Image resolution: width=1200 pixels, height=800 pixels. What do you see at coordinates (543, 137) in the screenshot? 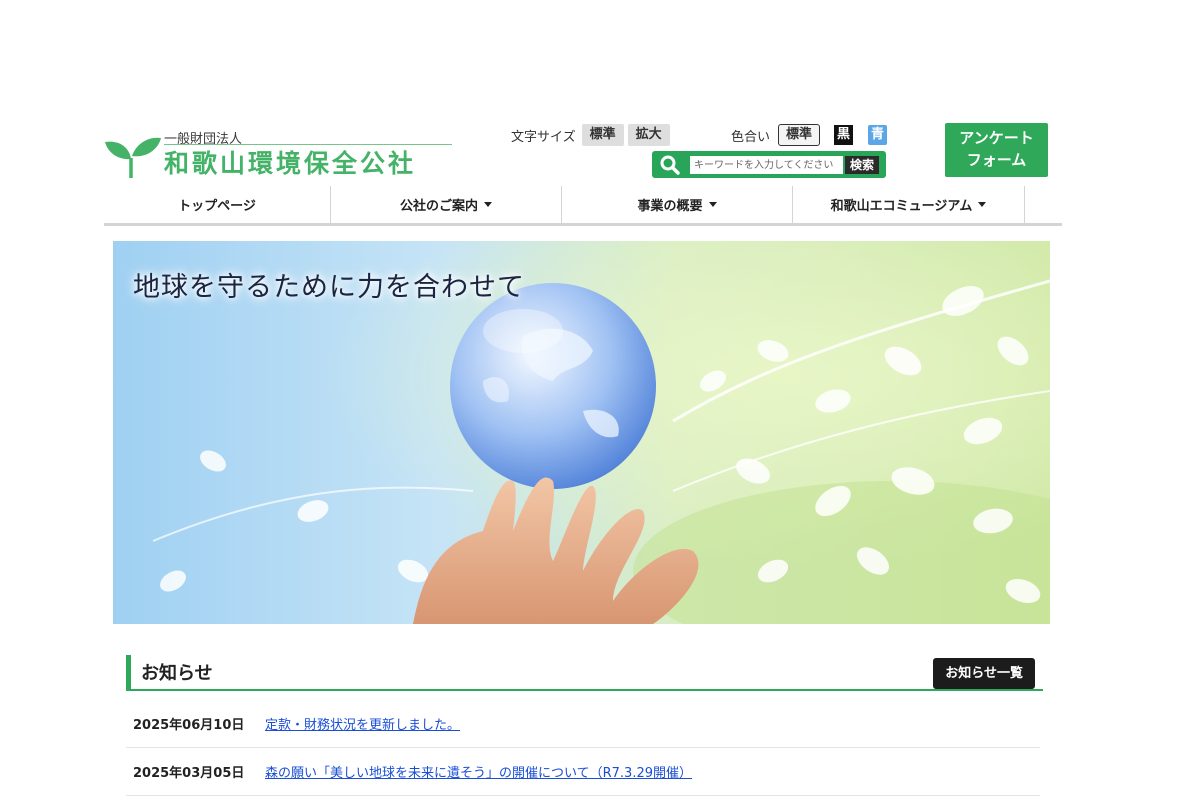
I see `font-size-label: 文字サイズ` at bounding box center [543, 137].